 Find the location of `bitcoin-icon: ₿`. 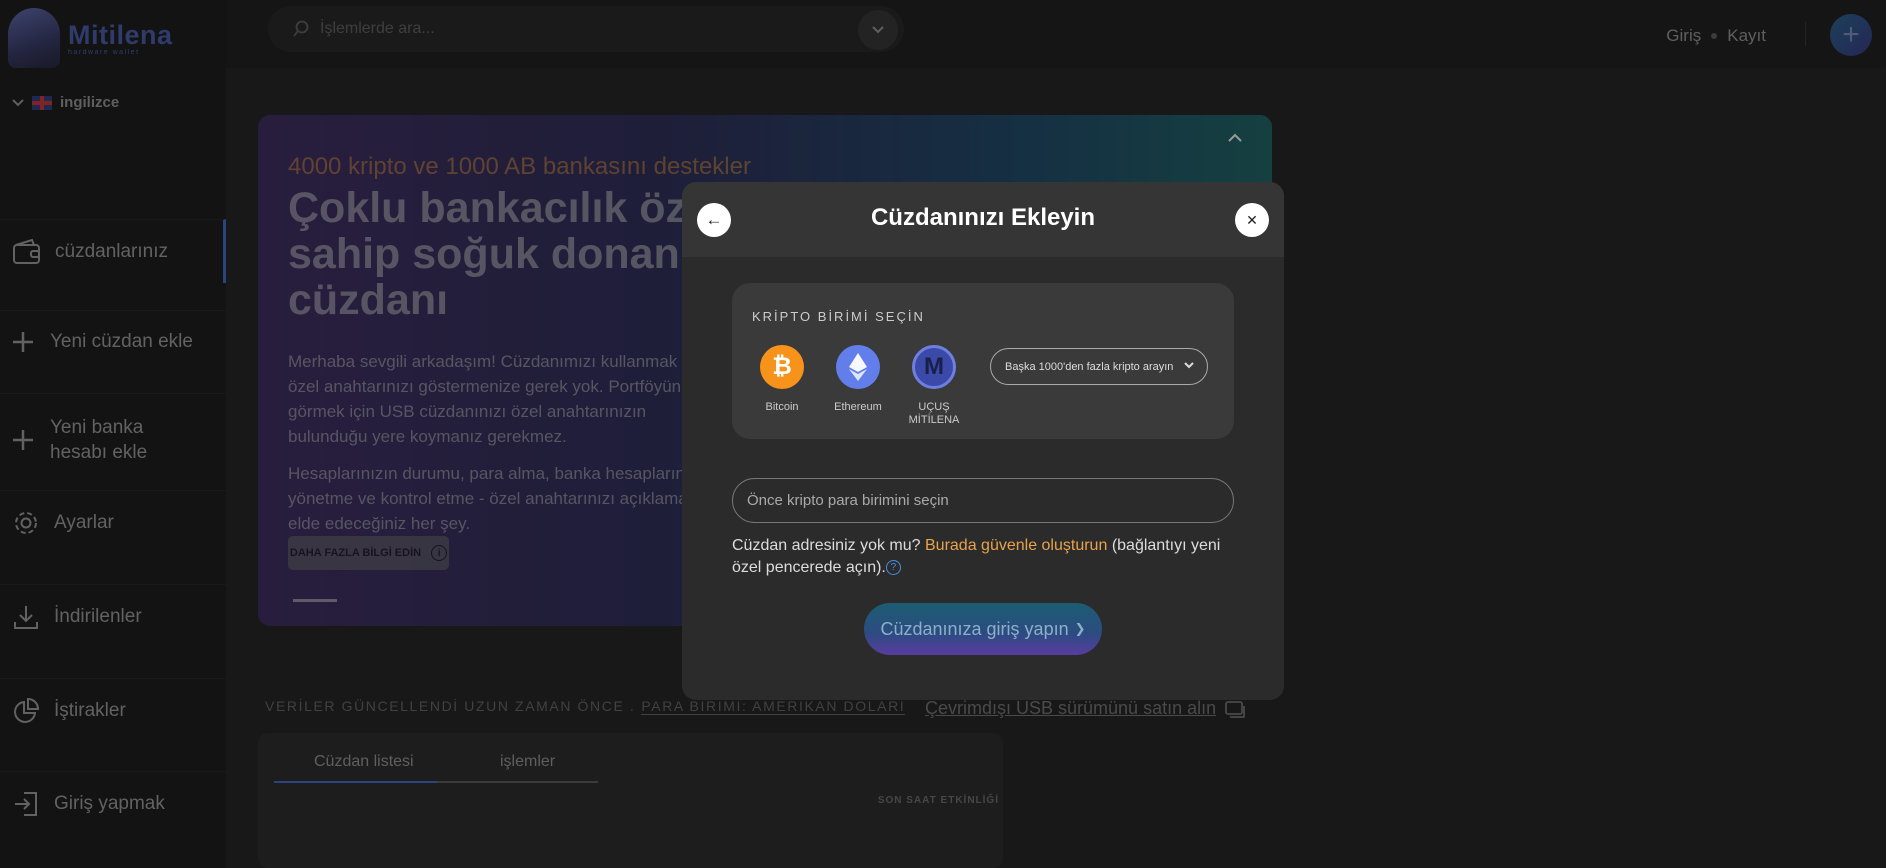

bitcoin-icon: ₿ is located at coordinates (782, 367).